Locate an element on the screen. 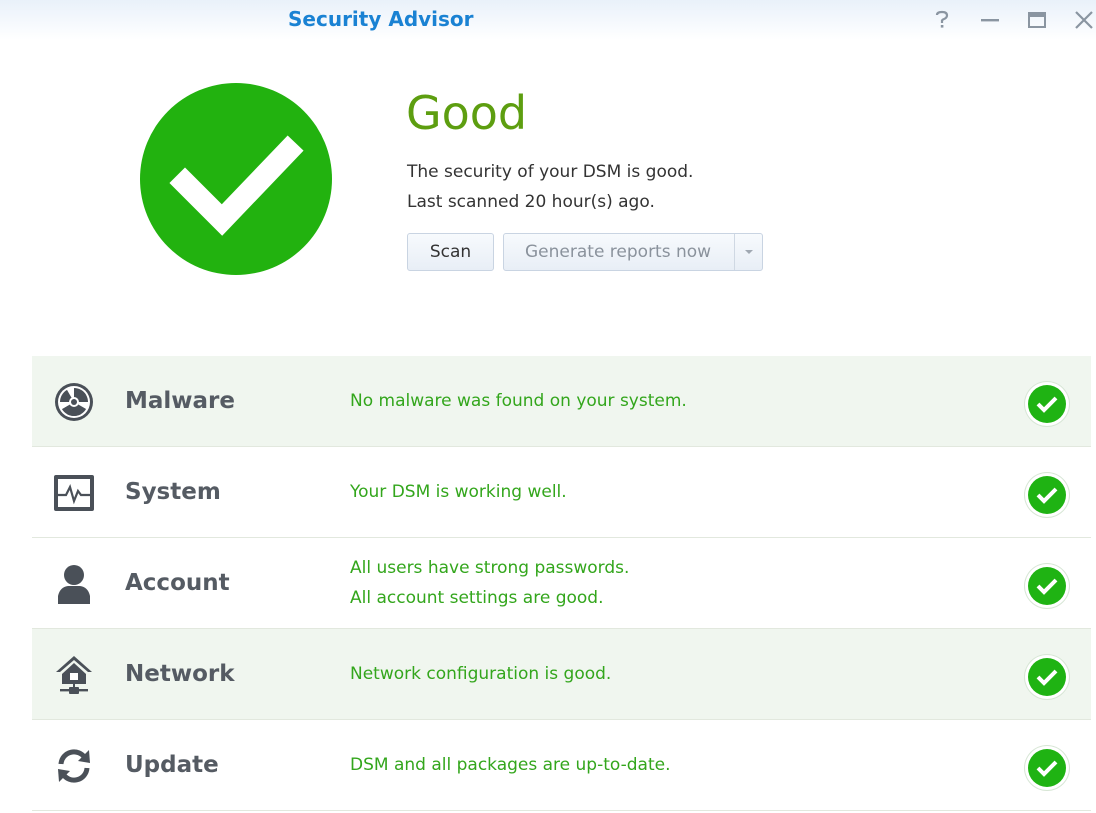 The width and height of the screenshot is (1096, 813). minimize-button is located at coordinates (990, 20).